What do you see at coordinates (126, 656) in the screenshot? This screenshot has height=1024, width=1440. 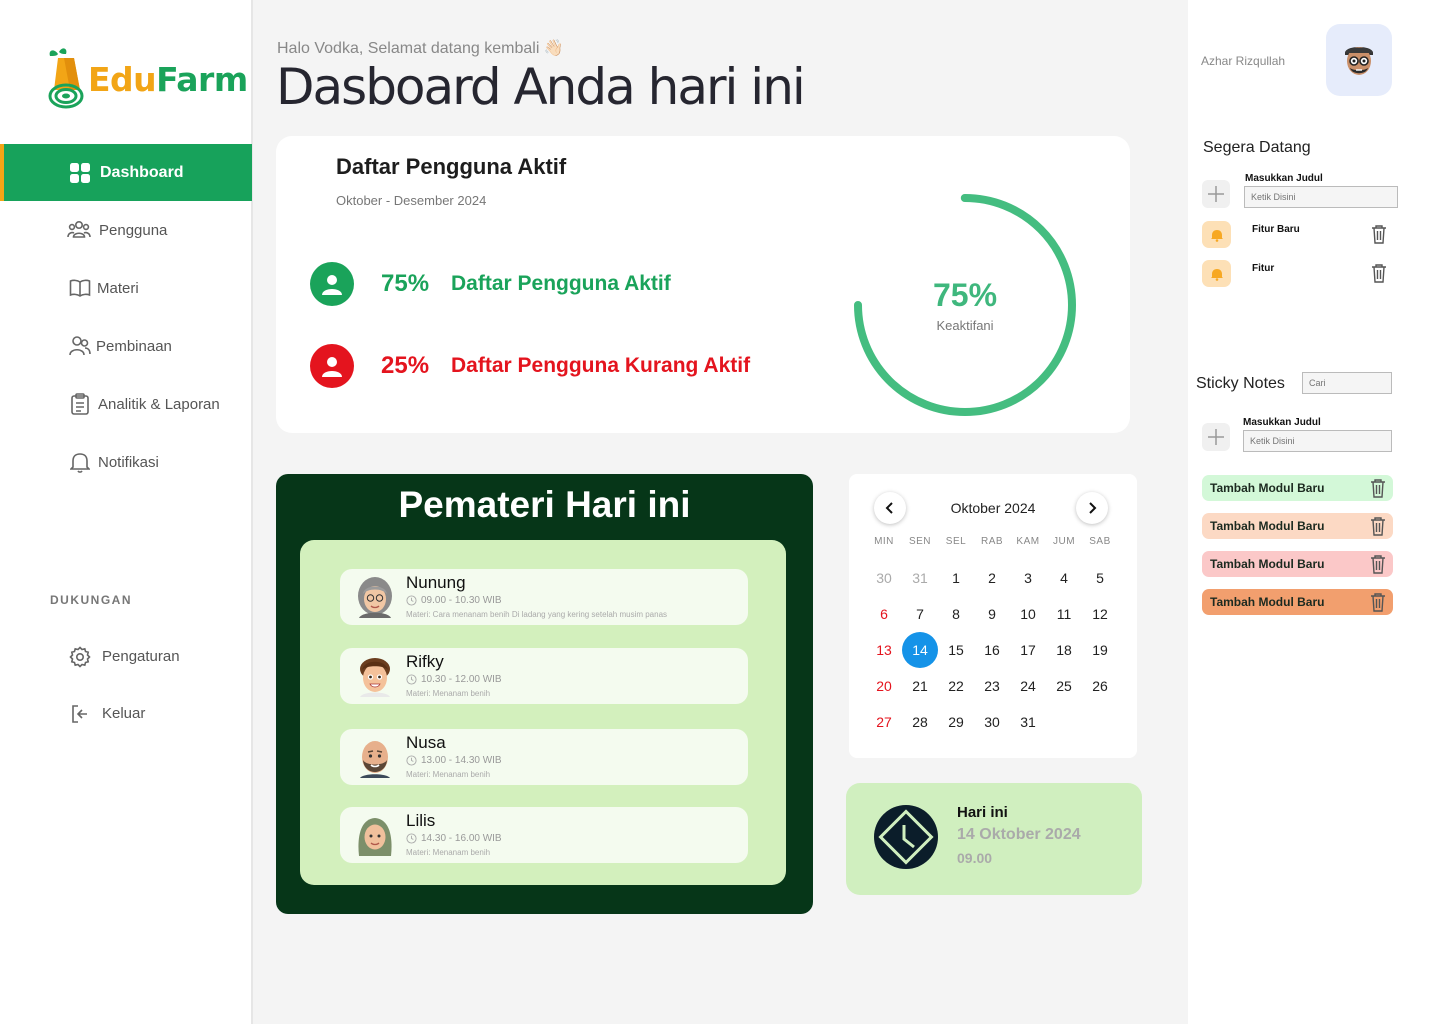 I see `sidebar-item-pengaturan: Pengaturan` at bounding box center [126, 656].